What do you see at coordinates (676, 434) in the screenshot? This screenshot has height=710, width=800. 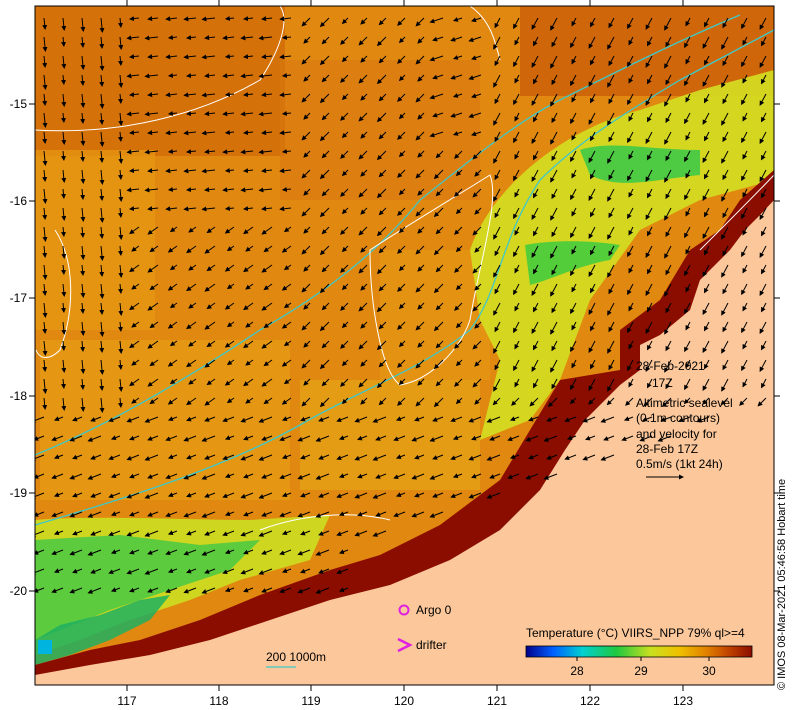 I see `info-line3: and velocity for` at bounding box center [676, 434].